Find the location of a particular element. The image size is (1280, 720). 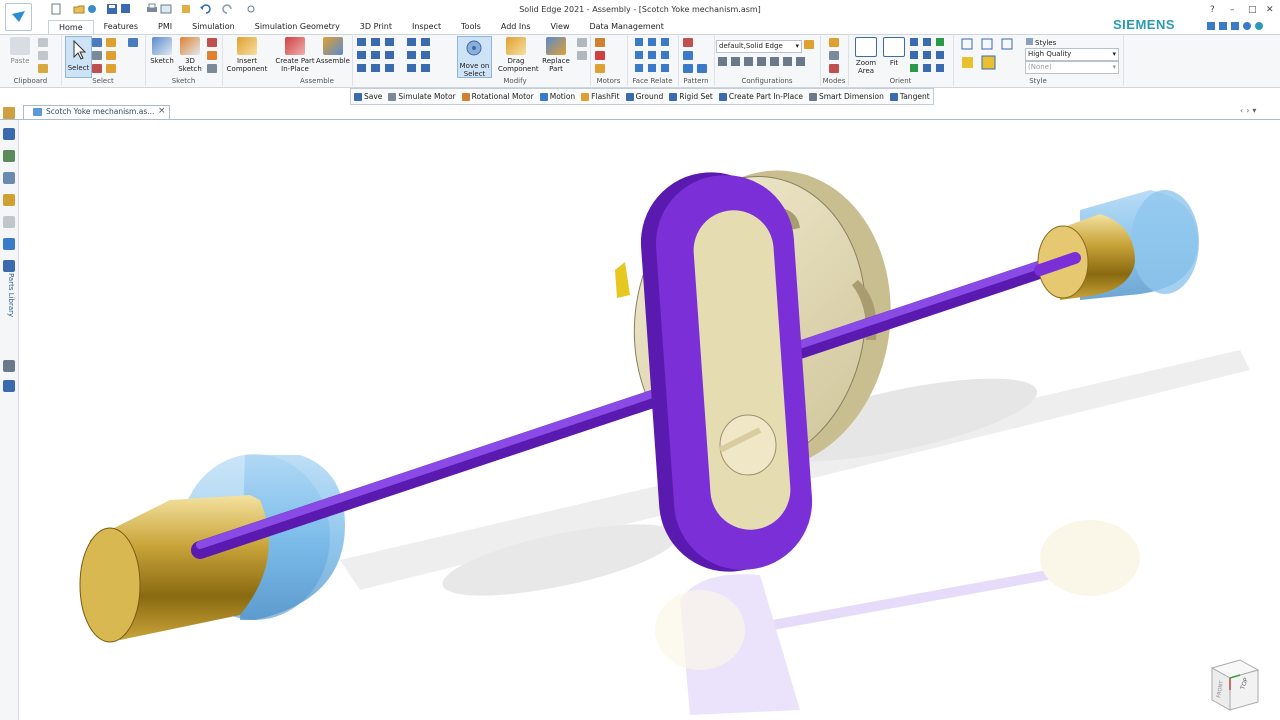

layers-icon is located at coordinates (9, 156).